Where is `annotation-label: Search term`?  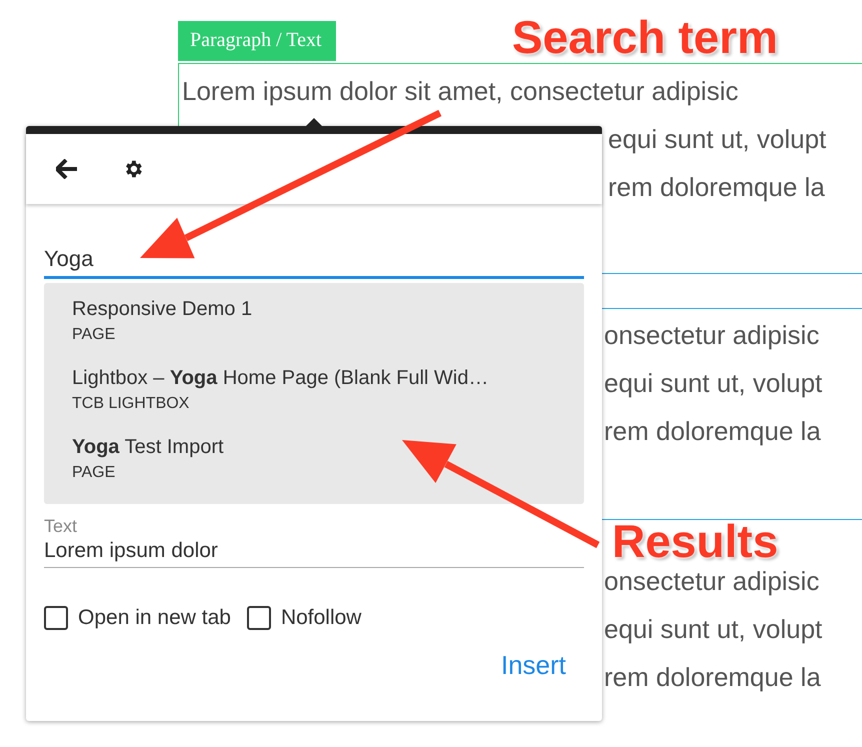
annotation-label: Search term is located at coordinates (645, 37).